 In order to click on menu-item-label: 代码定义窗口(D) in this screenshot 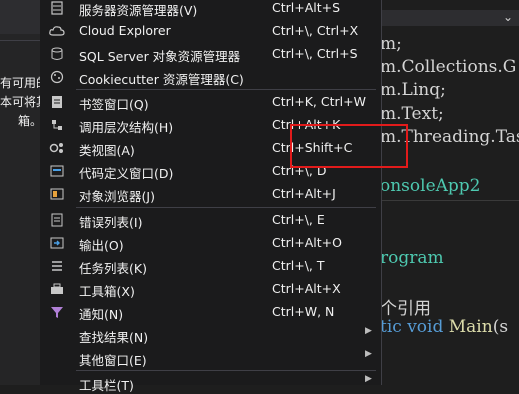, I will do `click(126, 173)`.